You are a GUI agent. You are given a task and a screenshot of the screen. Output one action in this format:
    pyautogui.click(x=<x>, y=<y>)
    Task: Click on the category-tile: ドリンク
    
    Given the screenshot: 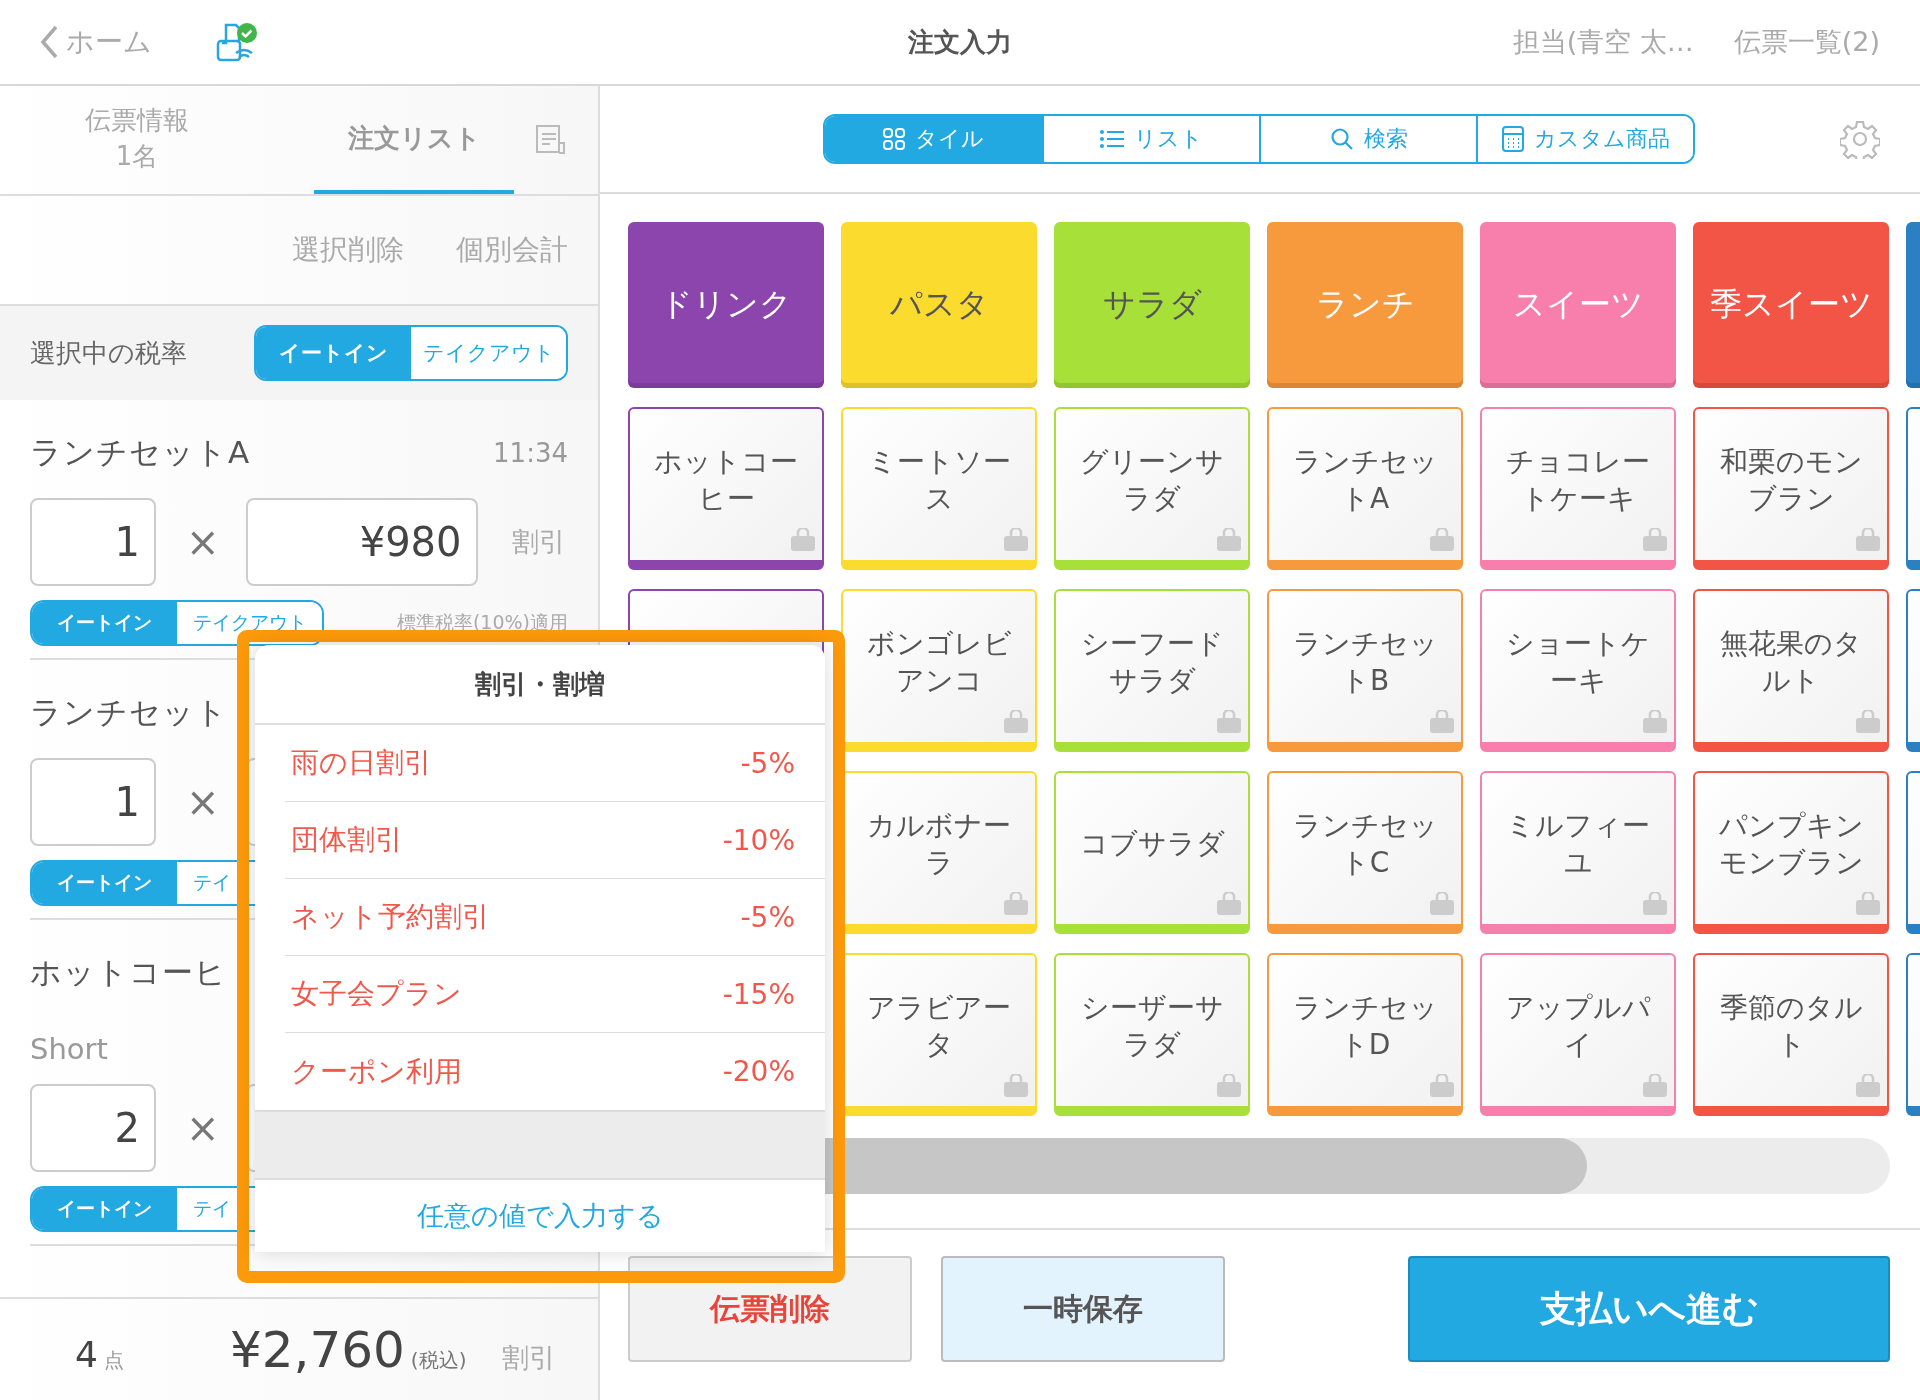 What is the action you would take?
    pyautogui.click(x=726, y=305)
    